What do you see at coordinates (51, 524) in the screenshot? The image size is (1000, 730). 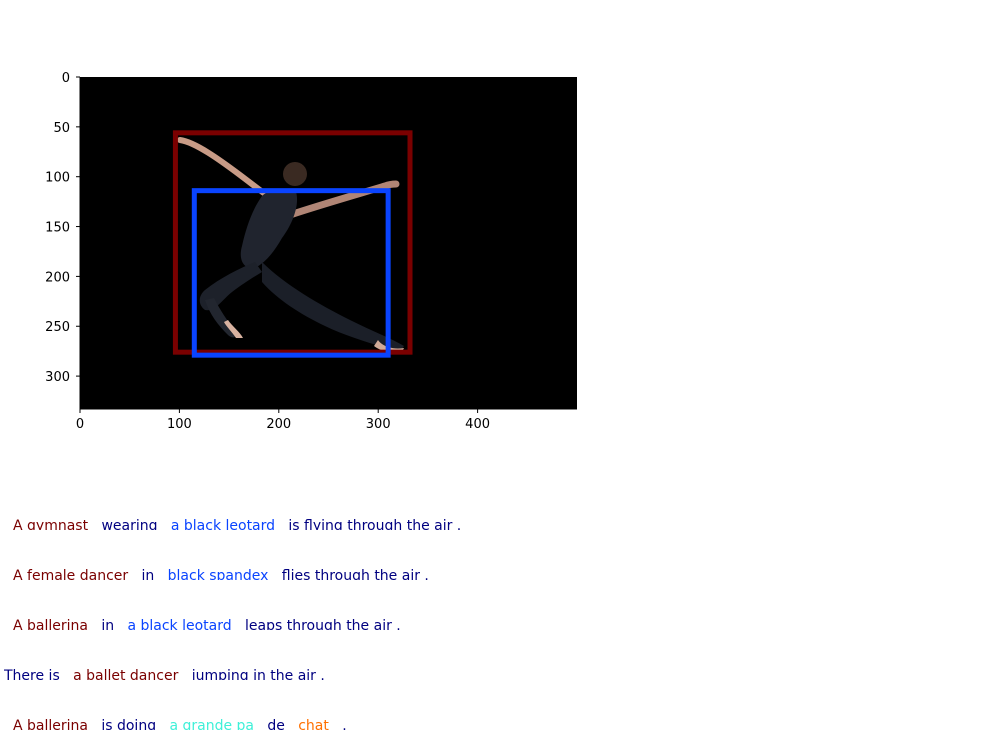 I see `caption-segment: A gymnast` at bounding box center [51, 524].